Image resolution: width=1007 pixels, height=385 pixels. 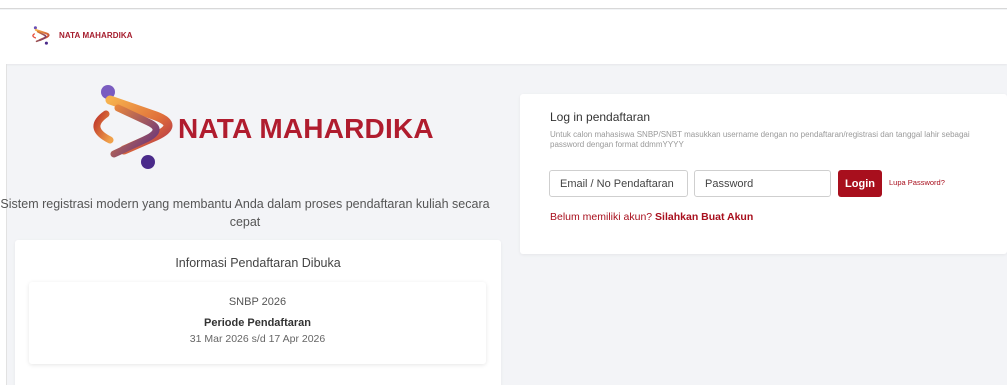 What do you see at coordinates (503, 4) in the screenshot?
I see `browser-top-edge` at bounding box center [503, 4].